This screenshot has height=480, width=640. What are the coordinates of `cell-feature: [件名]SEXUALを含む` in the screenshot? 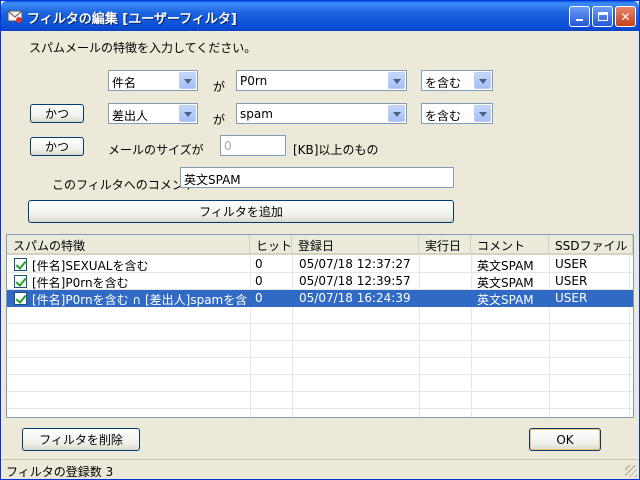 It's located at (90, 266).